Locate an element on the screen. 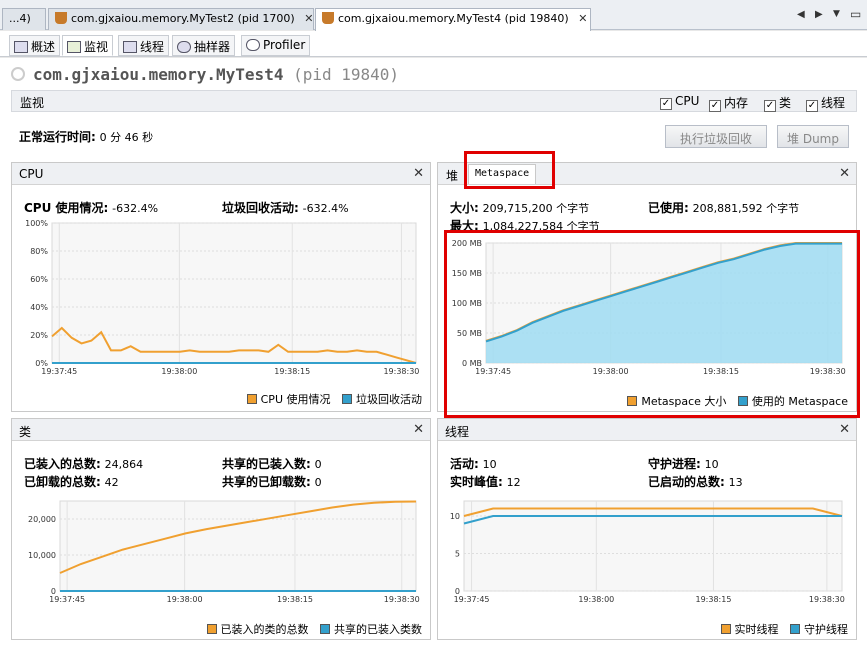 The height and width of the screenshot is (650, 867). tab-threads: 线程 is located at coordinates (144, 45).